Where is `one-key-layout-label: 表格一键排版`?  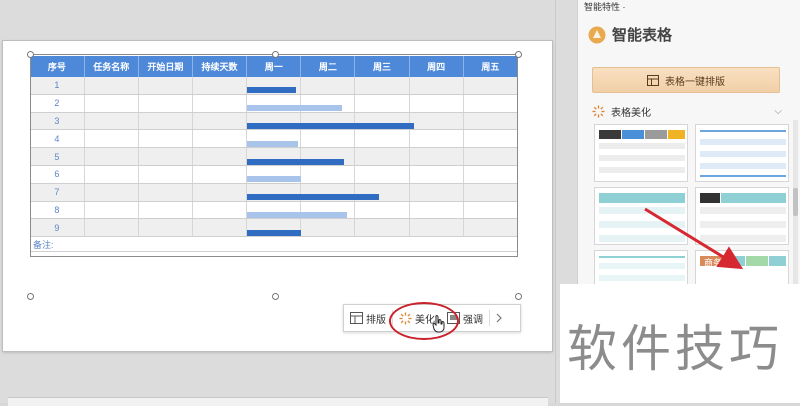 one-key-layout-label: 表格一键排版 is located at coordinates (695, 82).